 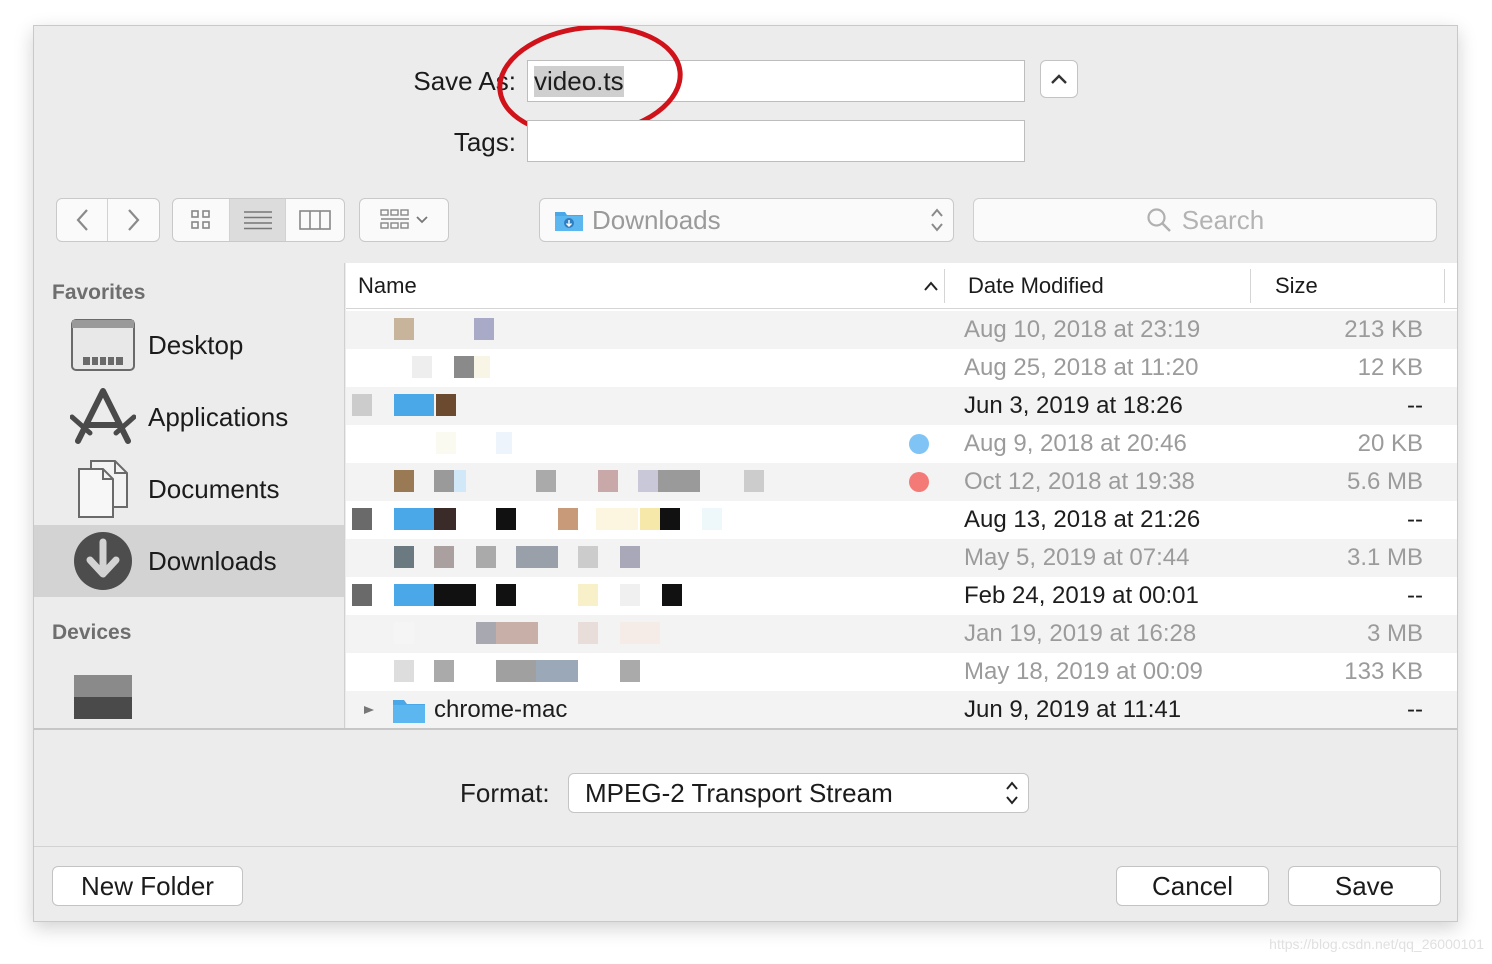 What do you see at coordinates (776, 141) in the screenshot?
I see `tags-field` at bounding box center [776, 141].